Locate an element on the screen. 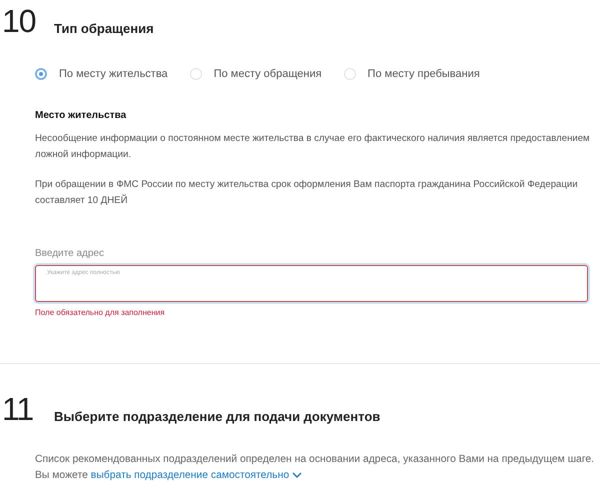 Image resolution: width=600 pixels, height=491 pixels. step-number: 11 is located at coordinates (18, 409).